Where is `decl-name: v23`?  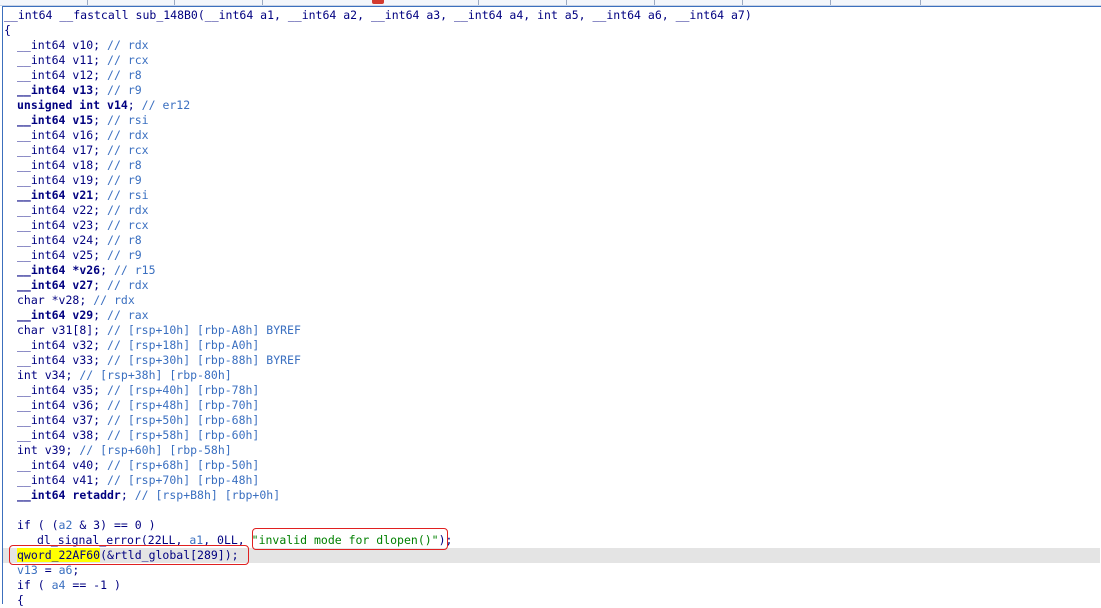 decl-name: v23 is located at coordinates (82, 225).